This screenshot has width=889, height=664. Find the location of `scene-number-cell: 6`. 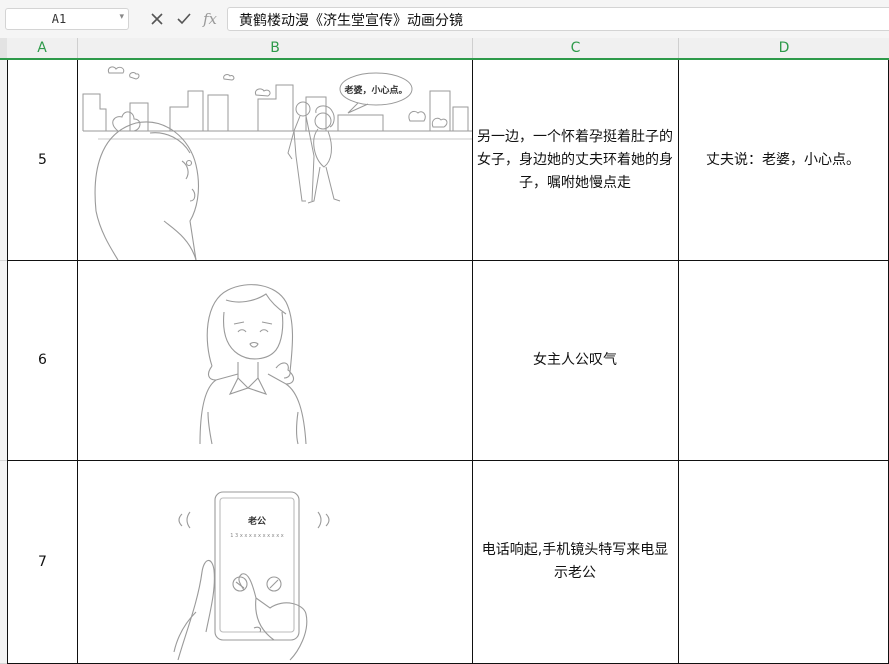

scene-number-cell: 6 is located at coordinates (42, 361).